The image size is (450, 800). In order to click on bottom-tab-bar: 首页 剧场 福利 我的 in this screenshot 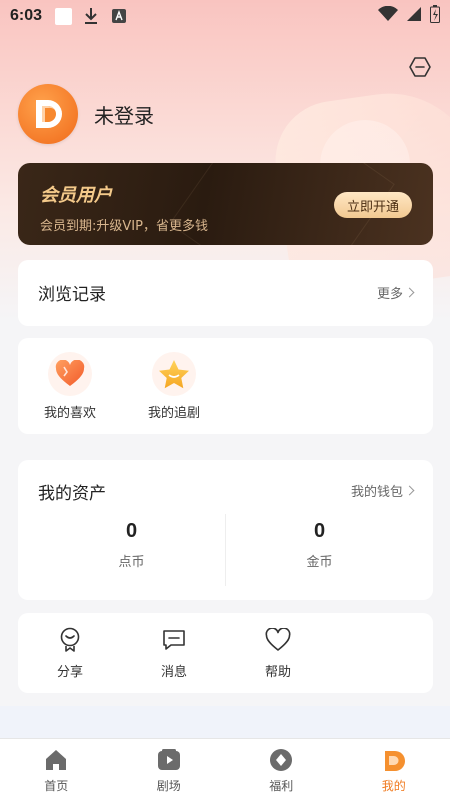, I will do `click(225, 769)`.